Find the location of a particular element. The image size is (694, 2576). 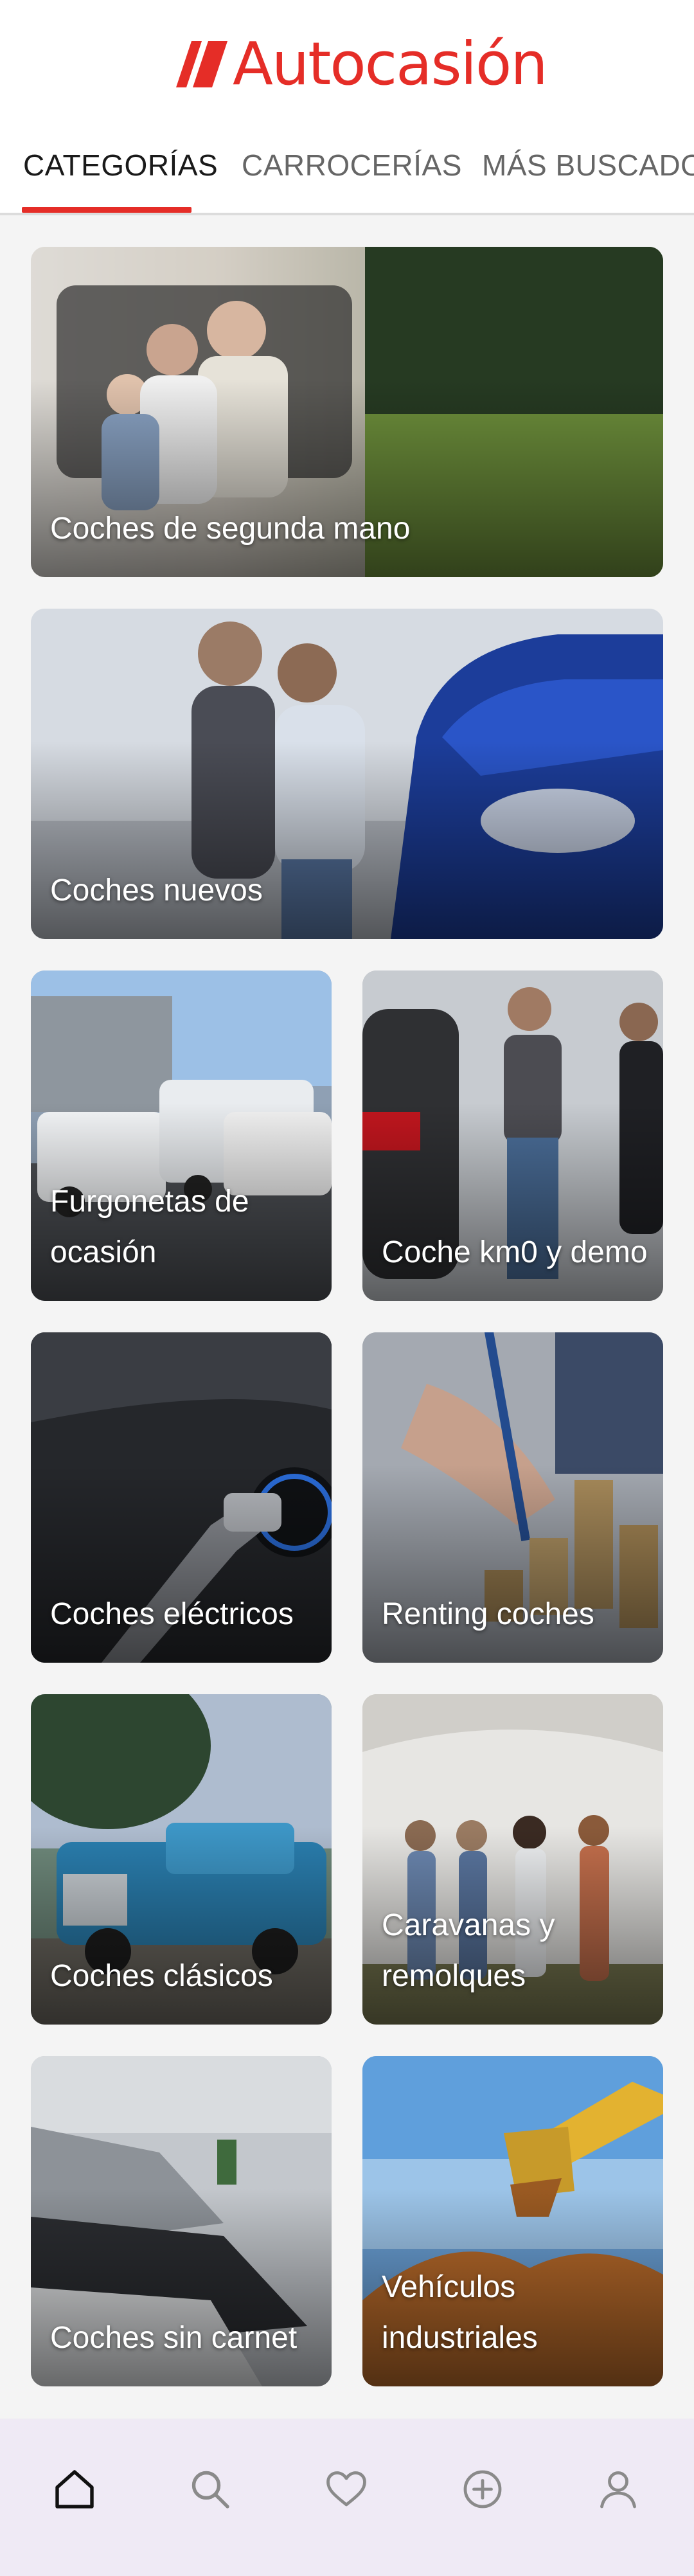

category-label: Renting coches is located at coordinates (488, 1614).